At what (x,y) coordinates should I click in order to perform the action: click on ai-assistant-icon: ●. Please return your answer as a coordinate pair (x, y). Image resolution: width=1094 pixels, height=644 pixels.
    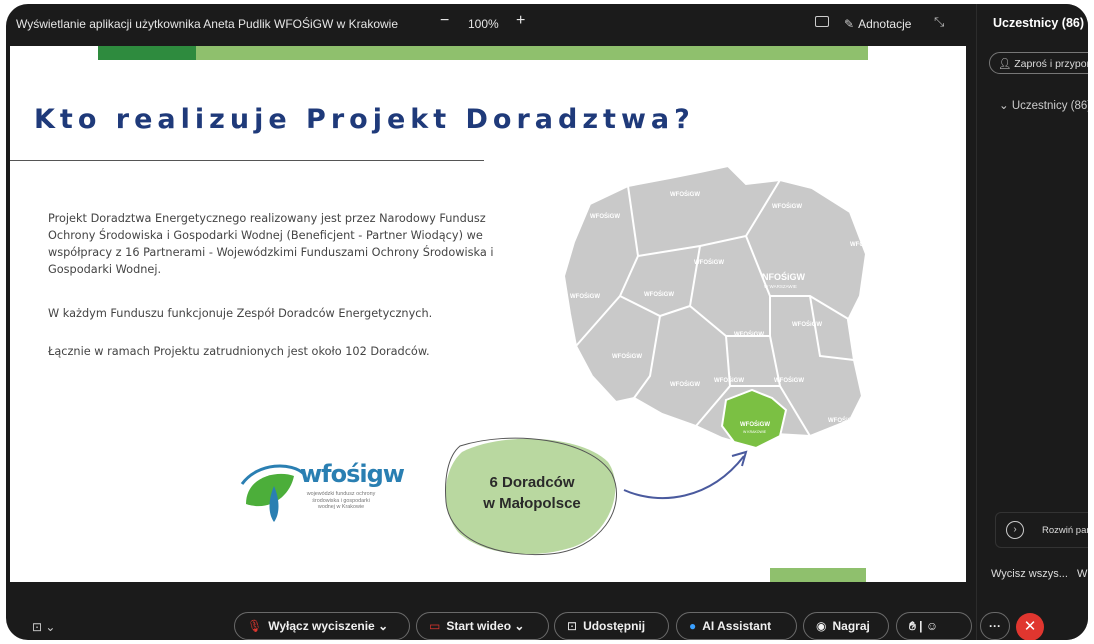
    Looking at the image, I should click on (693, 626).